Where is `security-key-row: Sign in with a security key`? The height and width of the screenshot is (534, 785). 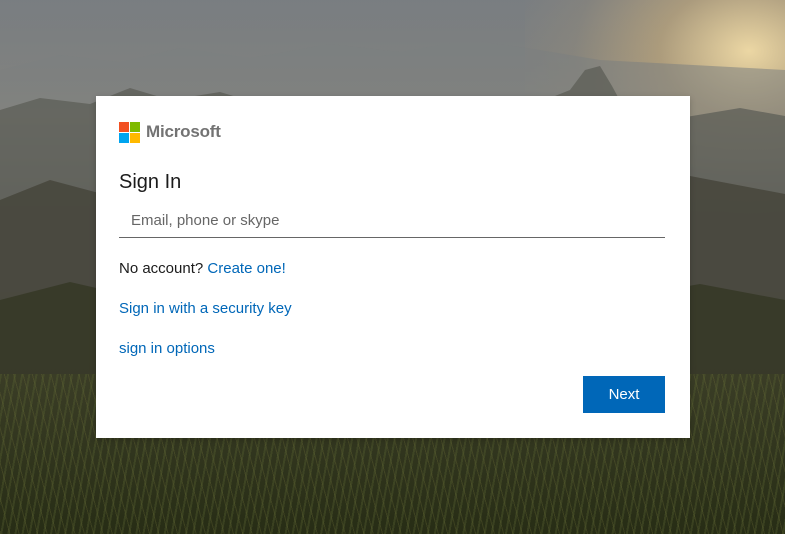
security-key-row: Sign in with a security key is located at coordinates (205, 308).